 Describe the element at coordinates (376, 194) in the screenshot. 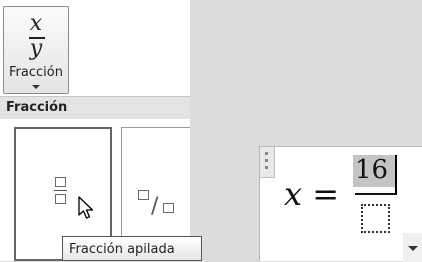

I see `equation-fraction-bar` at that location.